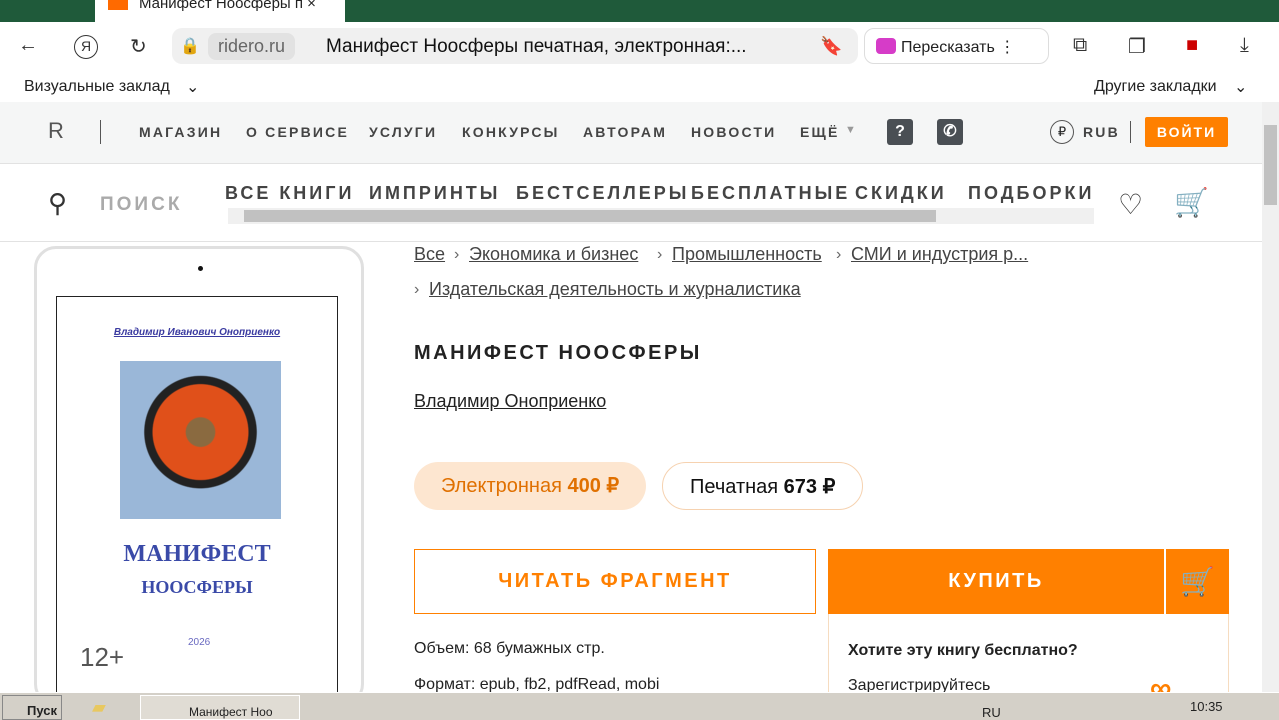  I want to click on book-author-link: Владимир Оноприенко, so click(510, 401).